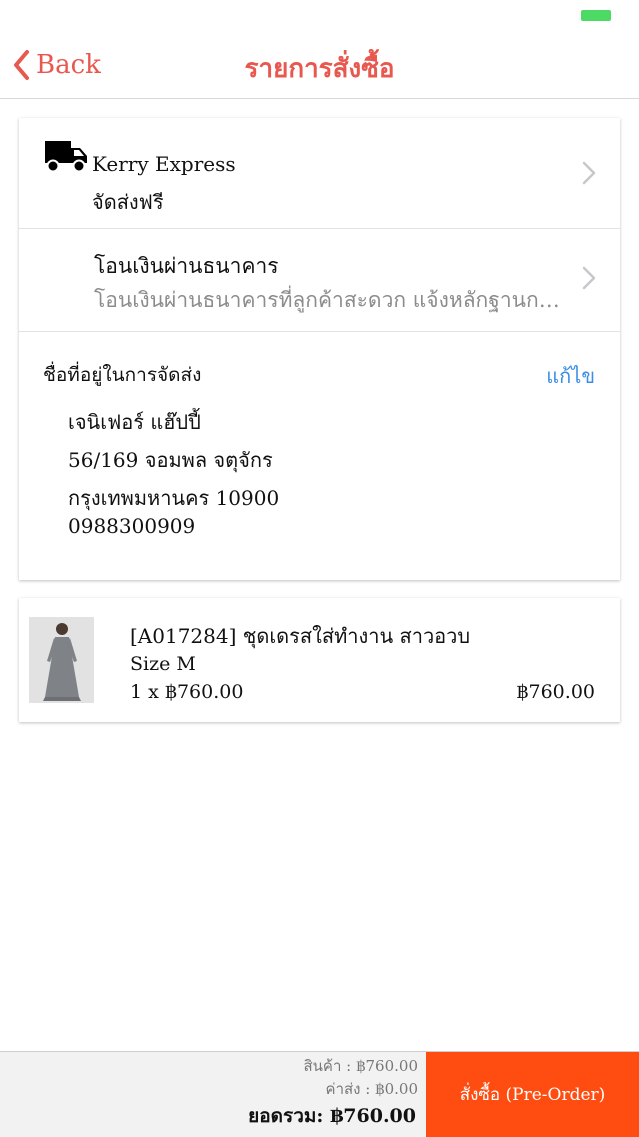 The height and width of the screenshot is (1137, 639). What do you see at coordinates (361, 1066) in the screenshot?
I see `goods-subtotal: สินค้า : ฿760.00` at bounding box center [361, 1066].